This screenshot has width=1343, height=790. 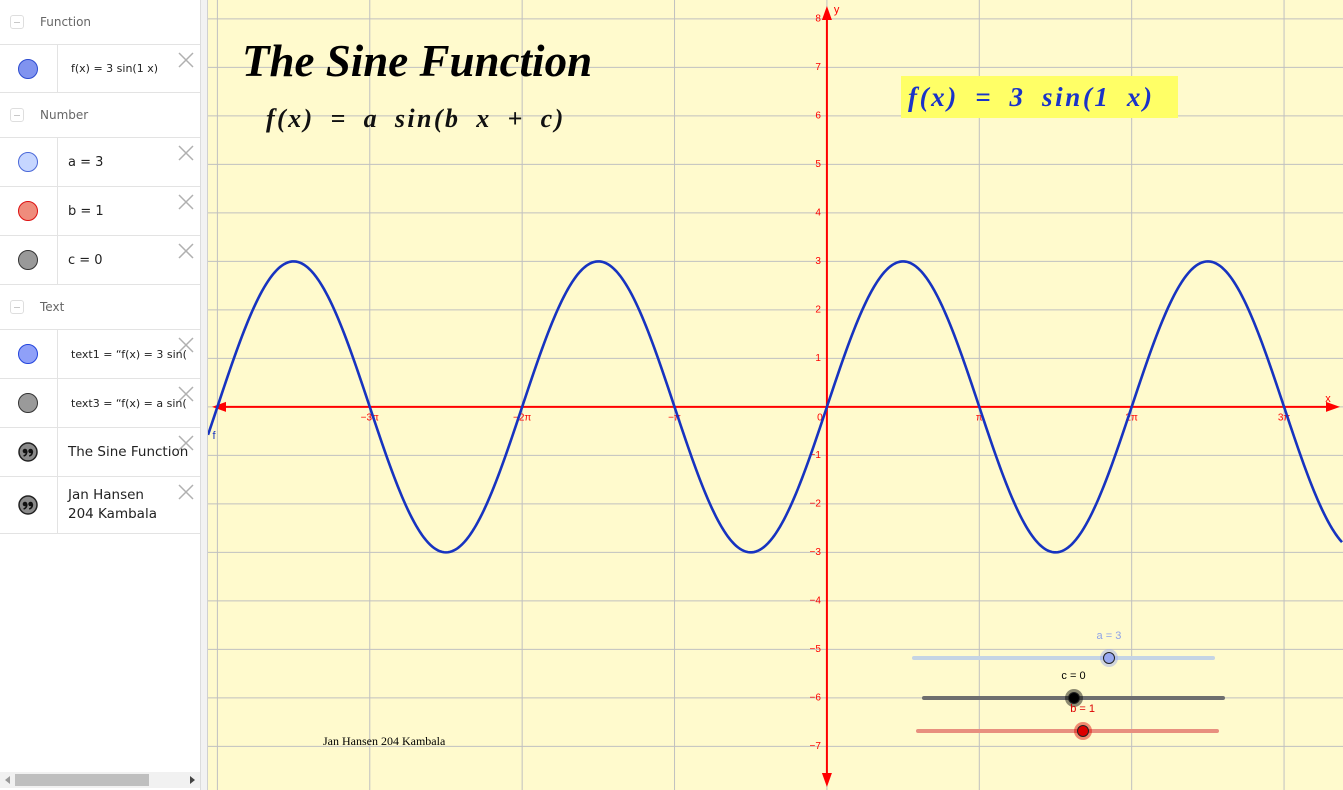 I want to click on group-label: Text, so click(x=52, y=307).